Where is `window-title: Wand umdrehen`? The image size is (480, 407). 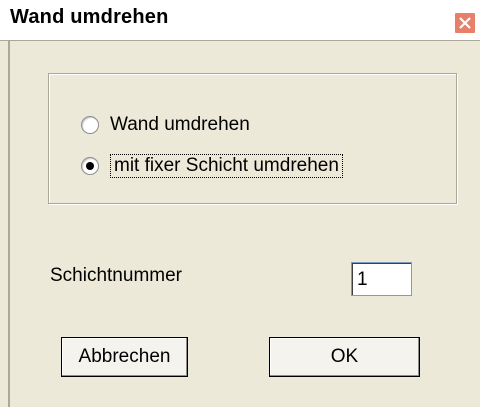
window-title: Wand umdrehen is located at coordinates (89, 17).